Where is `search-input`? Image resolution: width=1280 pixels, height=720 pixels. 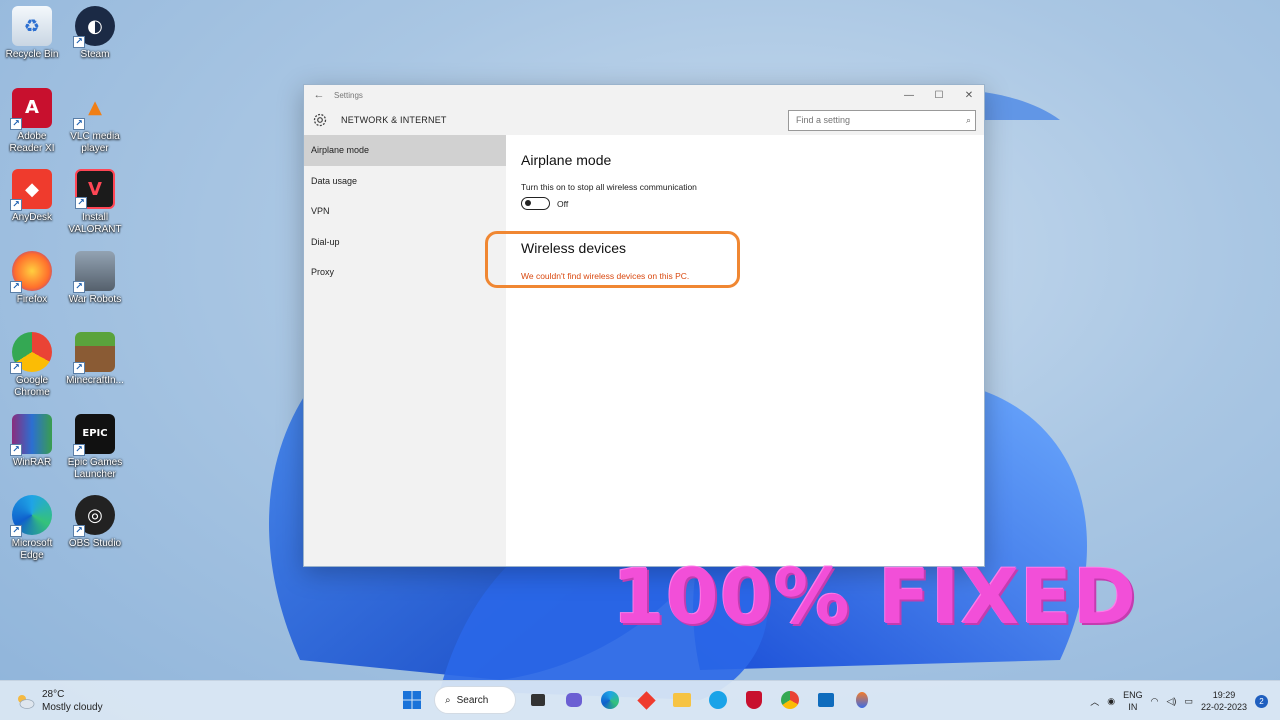
search-input is located at coordinates (881, 120).